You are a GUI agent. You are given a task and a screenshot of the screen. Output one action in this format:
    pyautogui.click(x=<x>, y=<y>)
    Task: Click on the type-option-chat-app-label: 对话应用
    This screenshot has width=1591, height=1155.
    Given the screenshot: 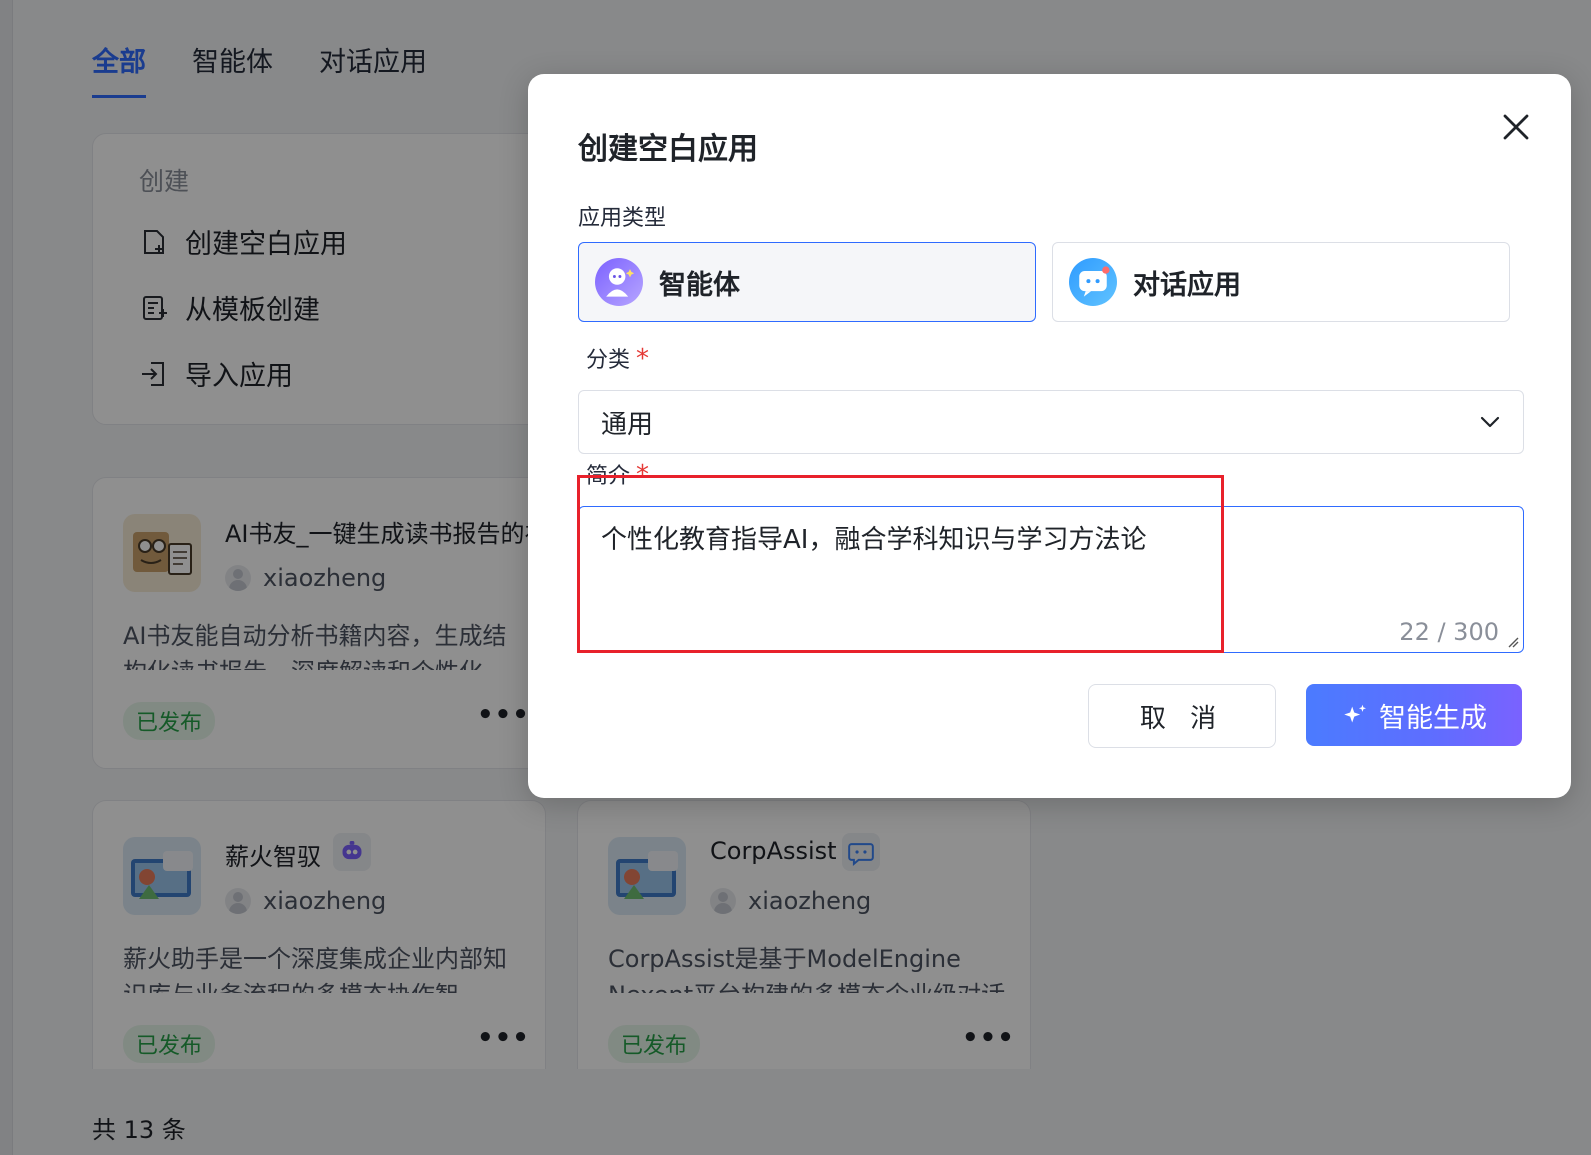 What is the action you would take?
    pyautogui.click(x=1187, y=285)
    